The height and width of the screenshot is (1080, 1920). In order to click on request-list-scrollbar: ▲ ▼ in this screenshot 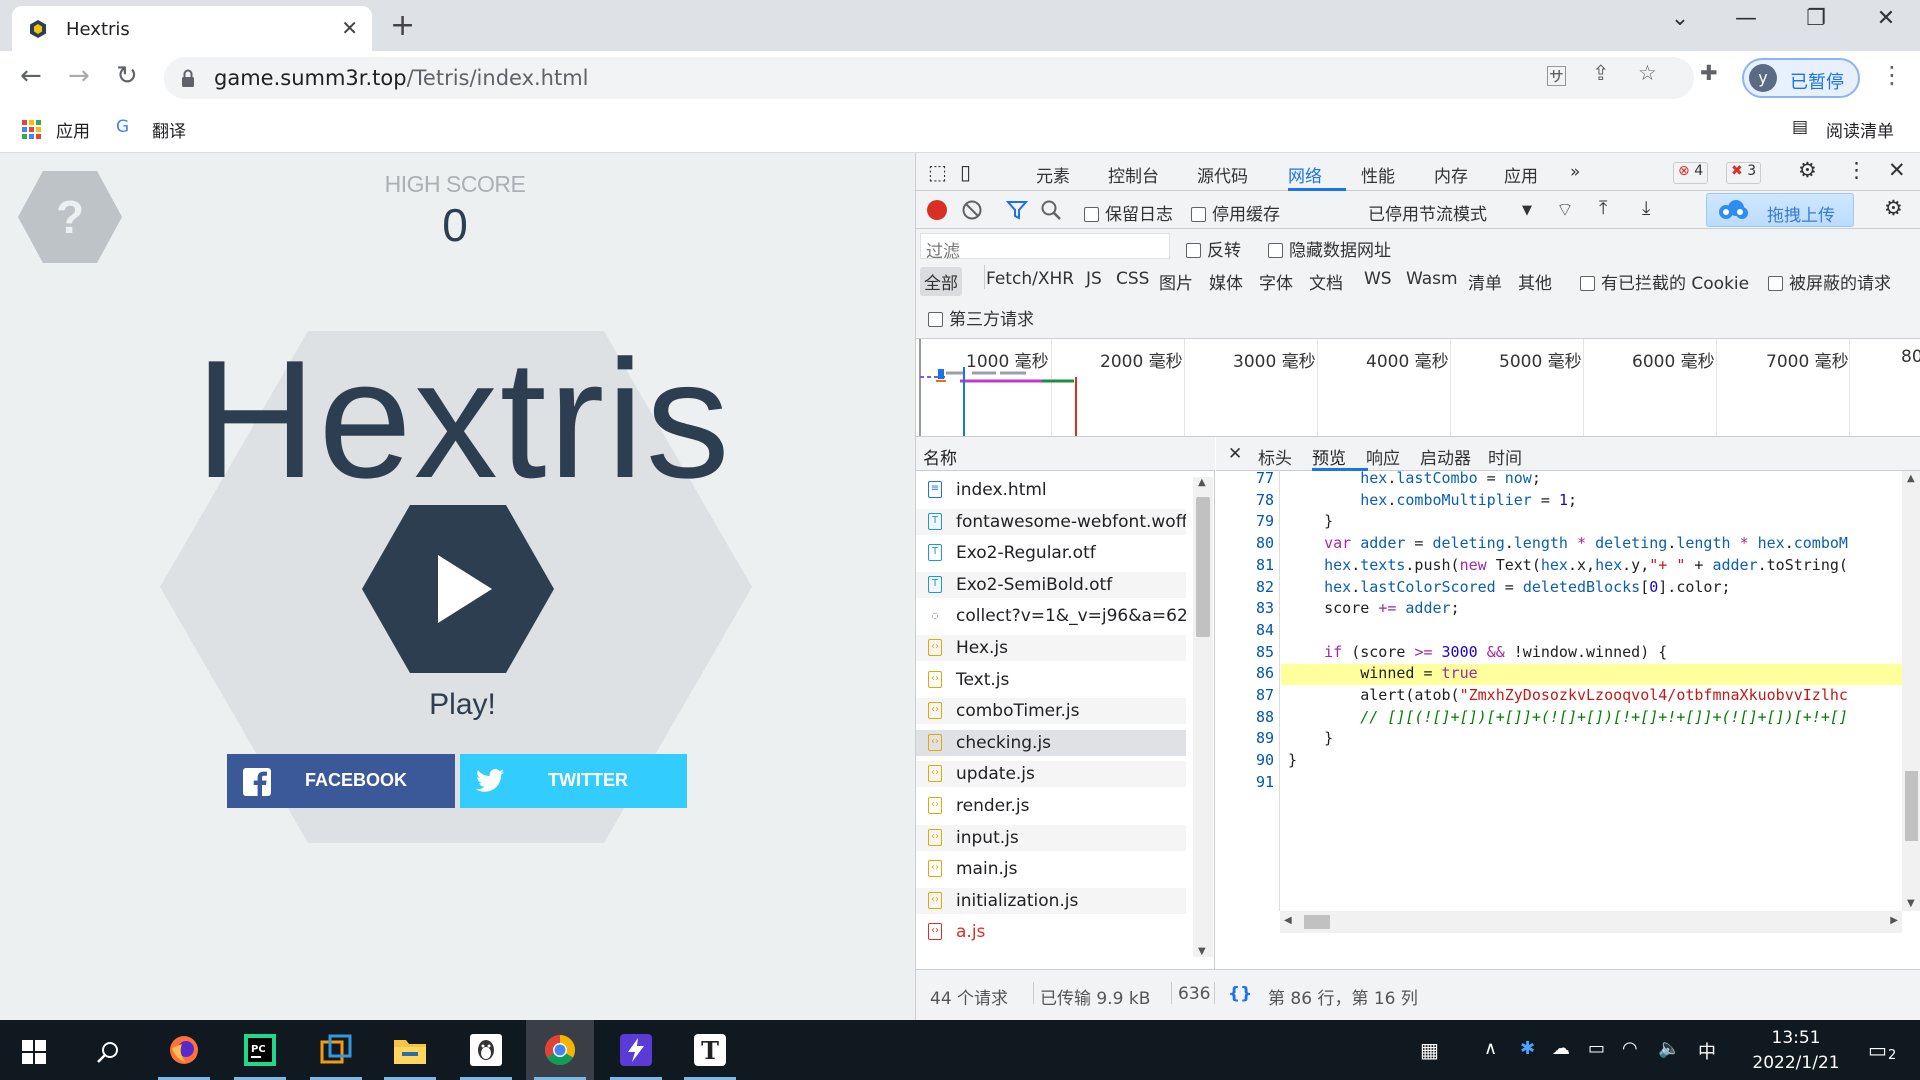, I will do `click(1203, 717)`.